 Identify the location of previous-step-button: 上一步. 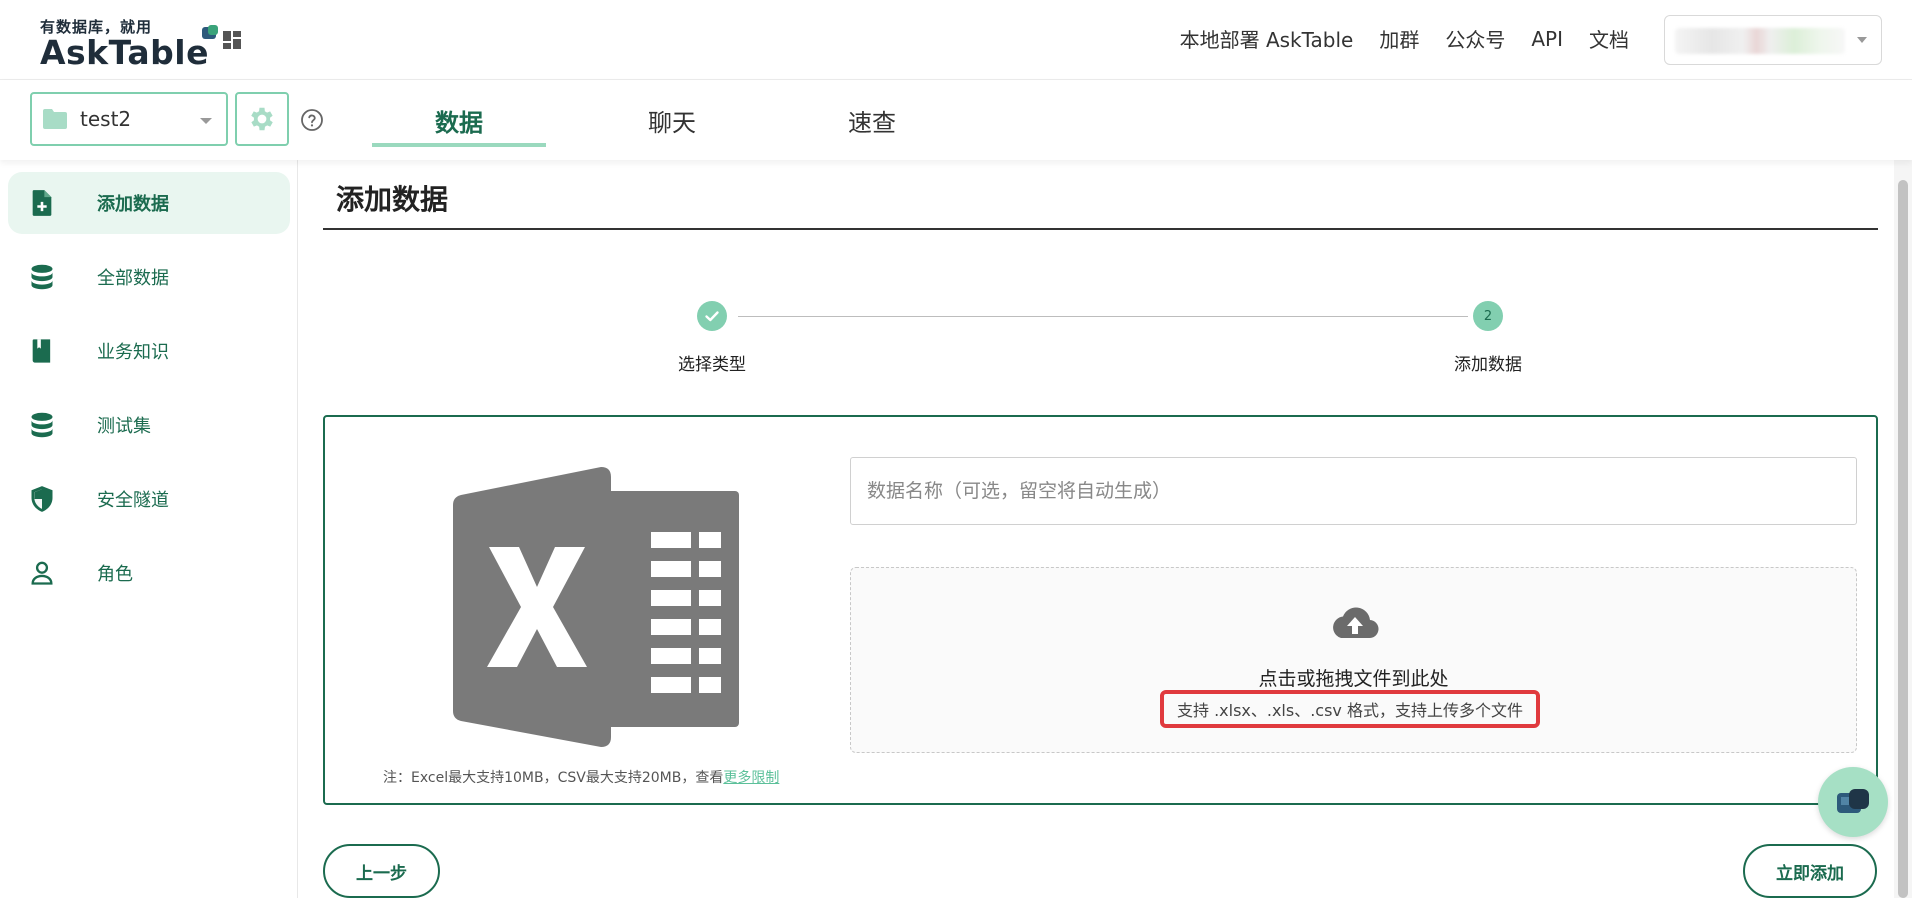
(381, 871).